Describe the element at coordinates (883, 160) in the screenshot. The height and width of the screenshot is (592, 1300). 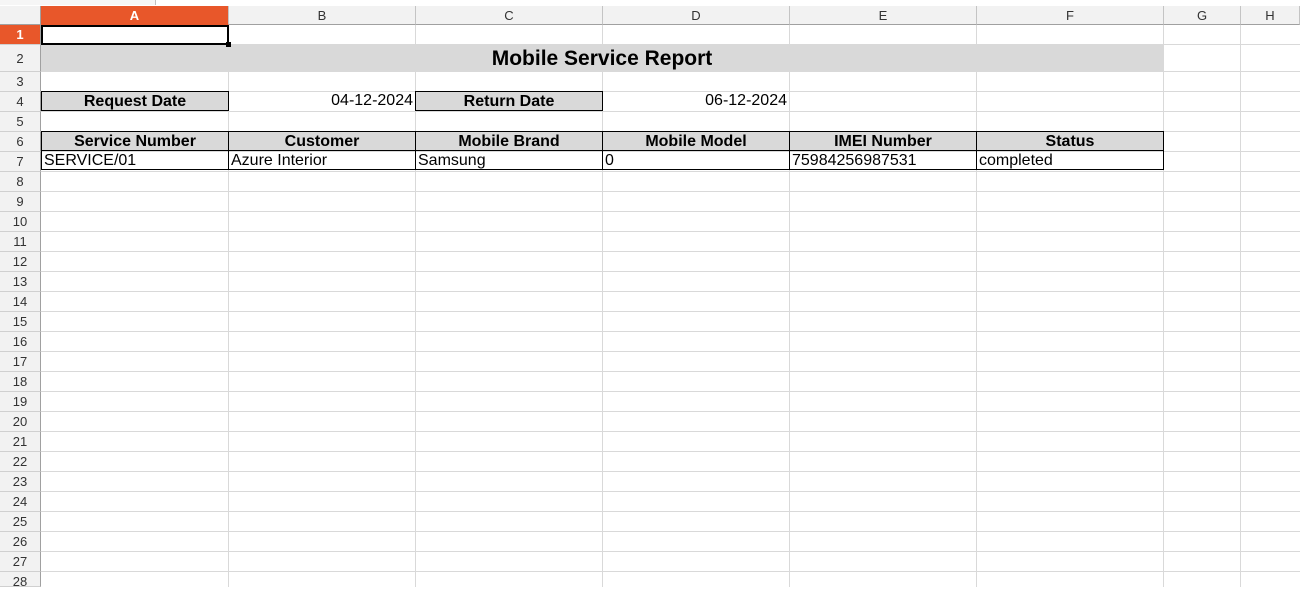
I see `table-cell-imei-number: 75984256987531` at that location.